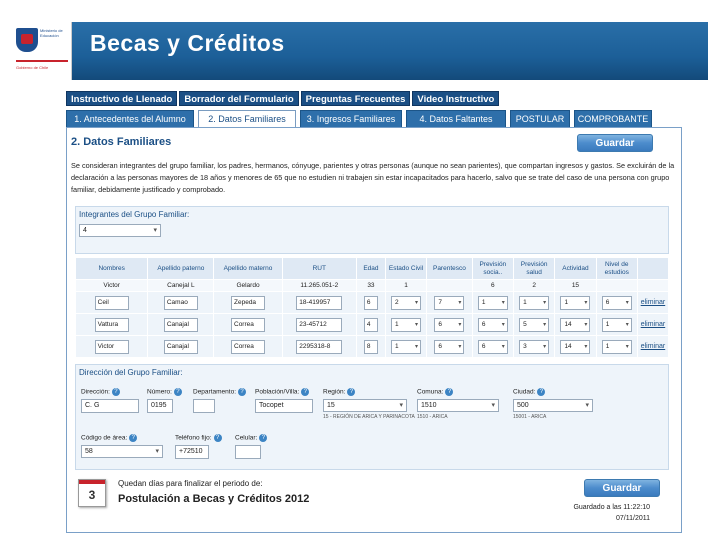 This screenshot has width=720, height=540. What do you see at coordinates (492, 302) in the screenshot?
I see `prev-social-select: 1` at bounding box center [492, 302].